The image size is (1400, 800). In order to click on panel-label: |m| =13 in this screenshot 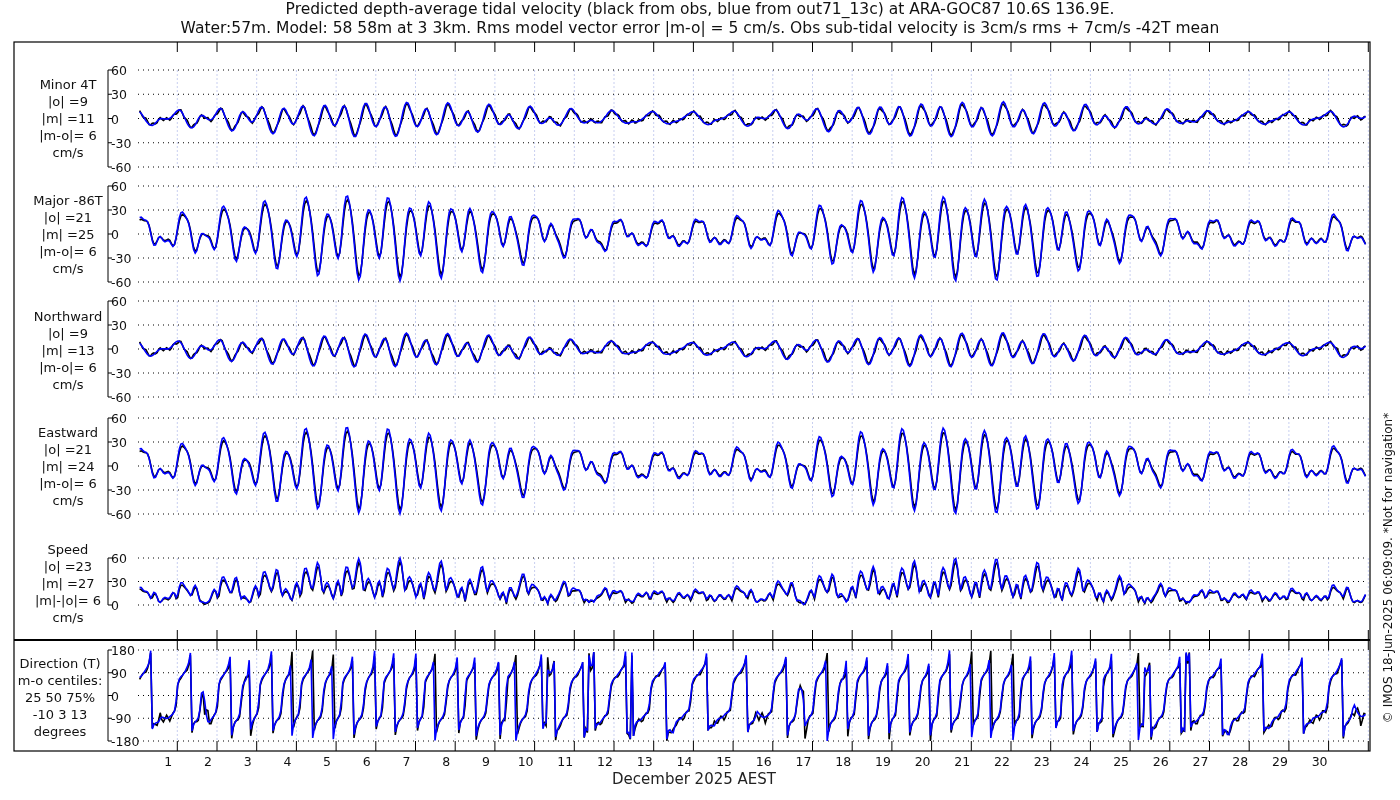, I will do `click(68, 350)`.